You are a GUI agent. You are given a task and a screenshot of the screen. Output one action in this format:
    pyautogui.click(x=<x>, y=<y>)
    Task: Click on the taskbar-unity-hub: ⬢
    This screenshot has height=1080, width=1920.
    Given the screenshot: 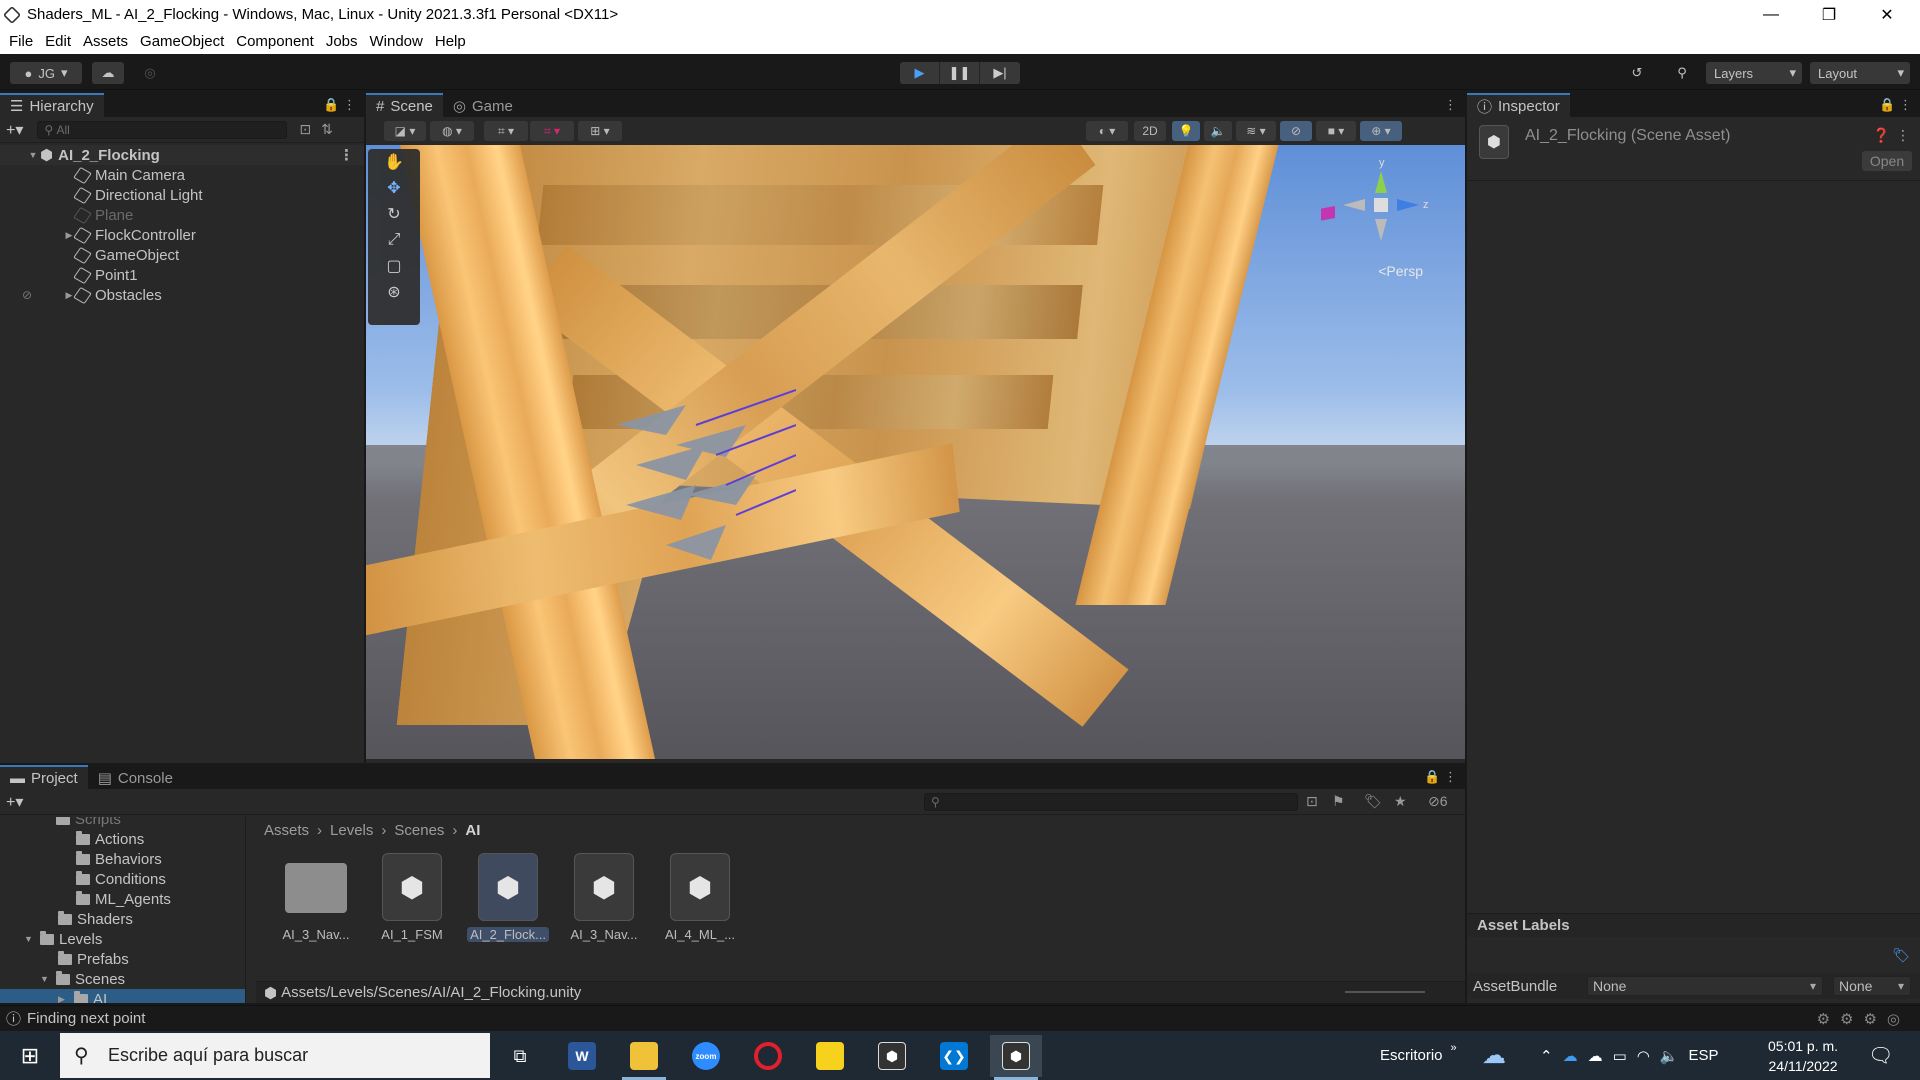 What is the action you would take?
    pyautogui.click(x=892, y=1056)
    